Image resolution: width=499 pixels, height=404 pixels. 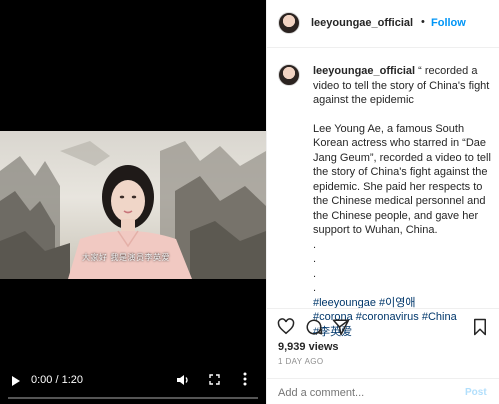 I want to click on avatar, so click(x=289, y=23).